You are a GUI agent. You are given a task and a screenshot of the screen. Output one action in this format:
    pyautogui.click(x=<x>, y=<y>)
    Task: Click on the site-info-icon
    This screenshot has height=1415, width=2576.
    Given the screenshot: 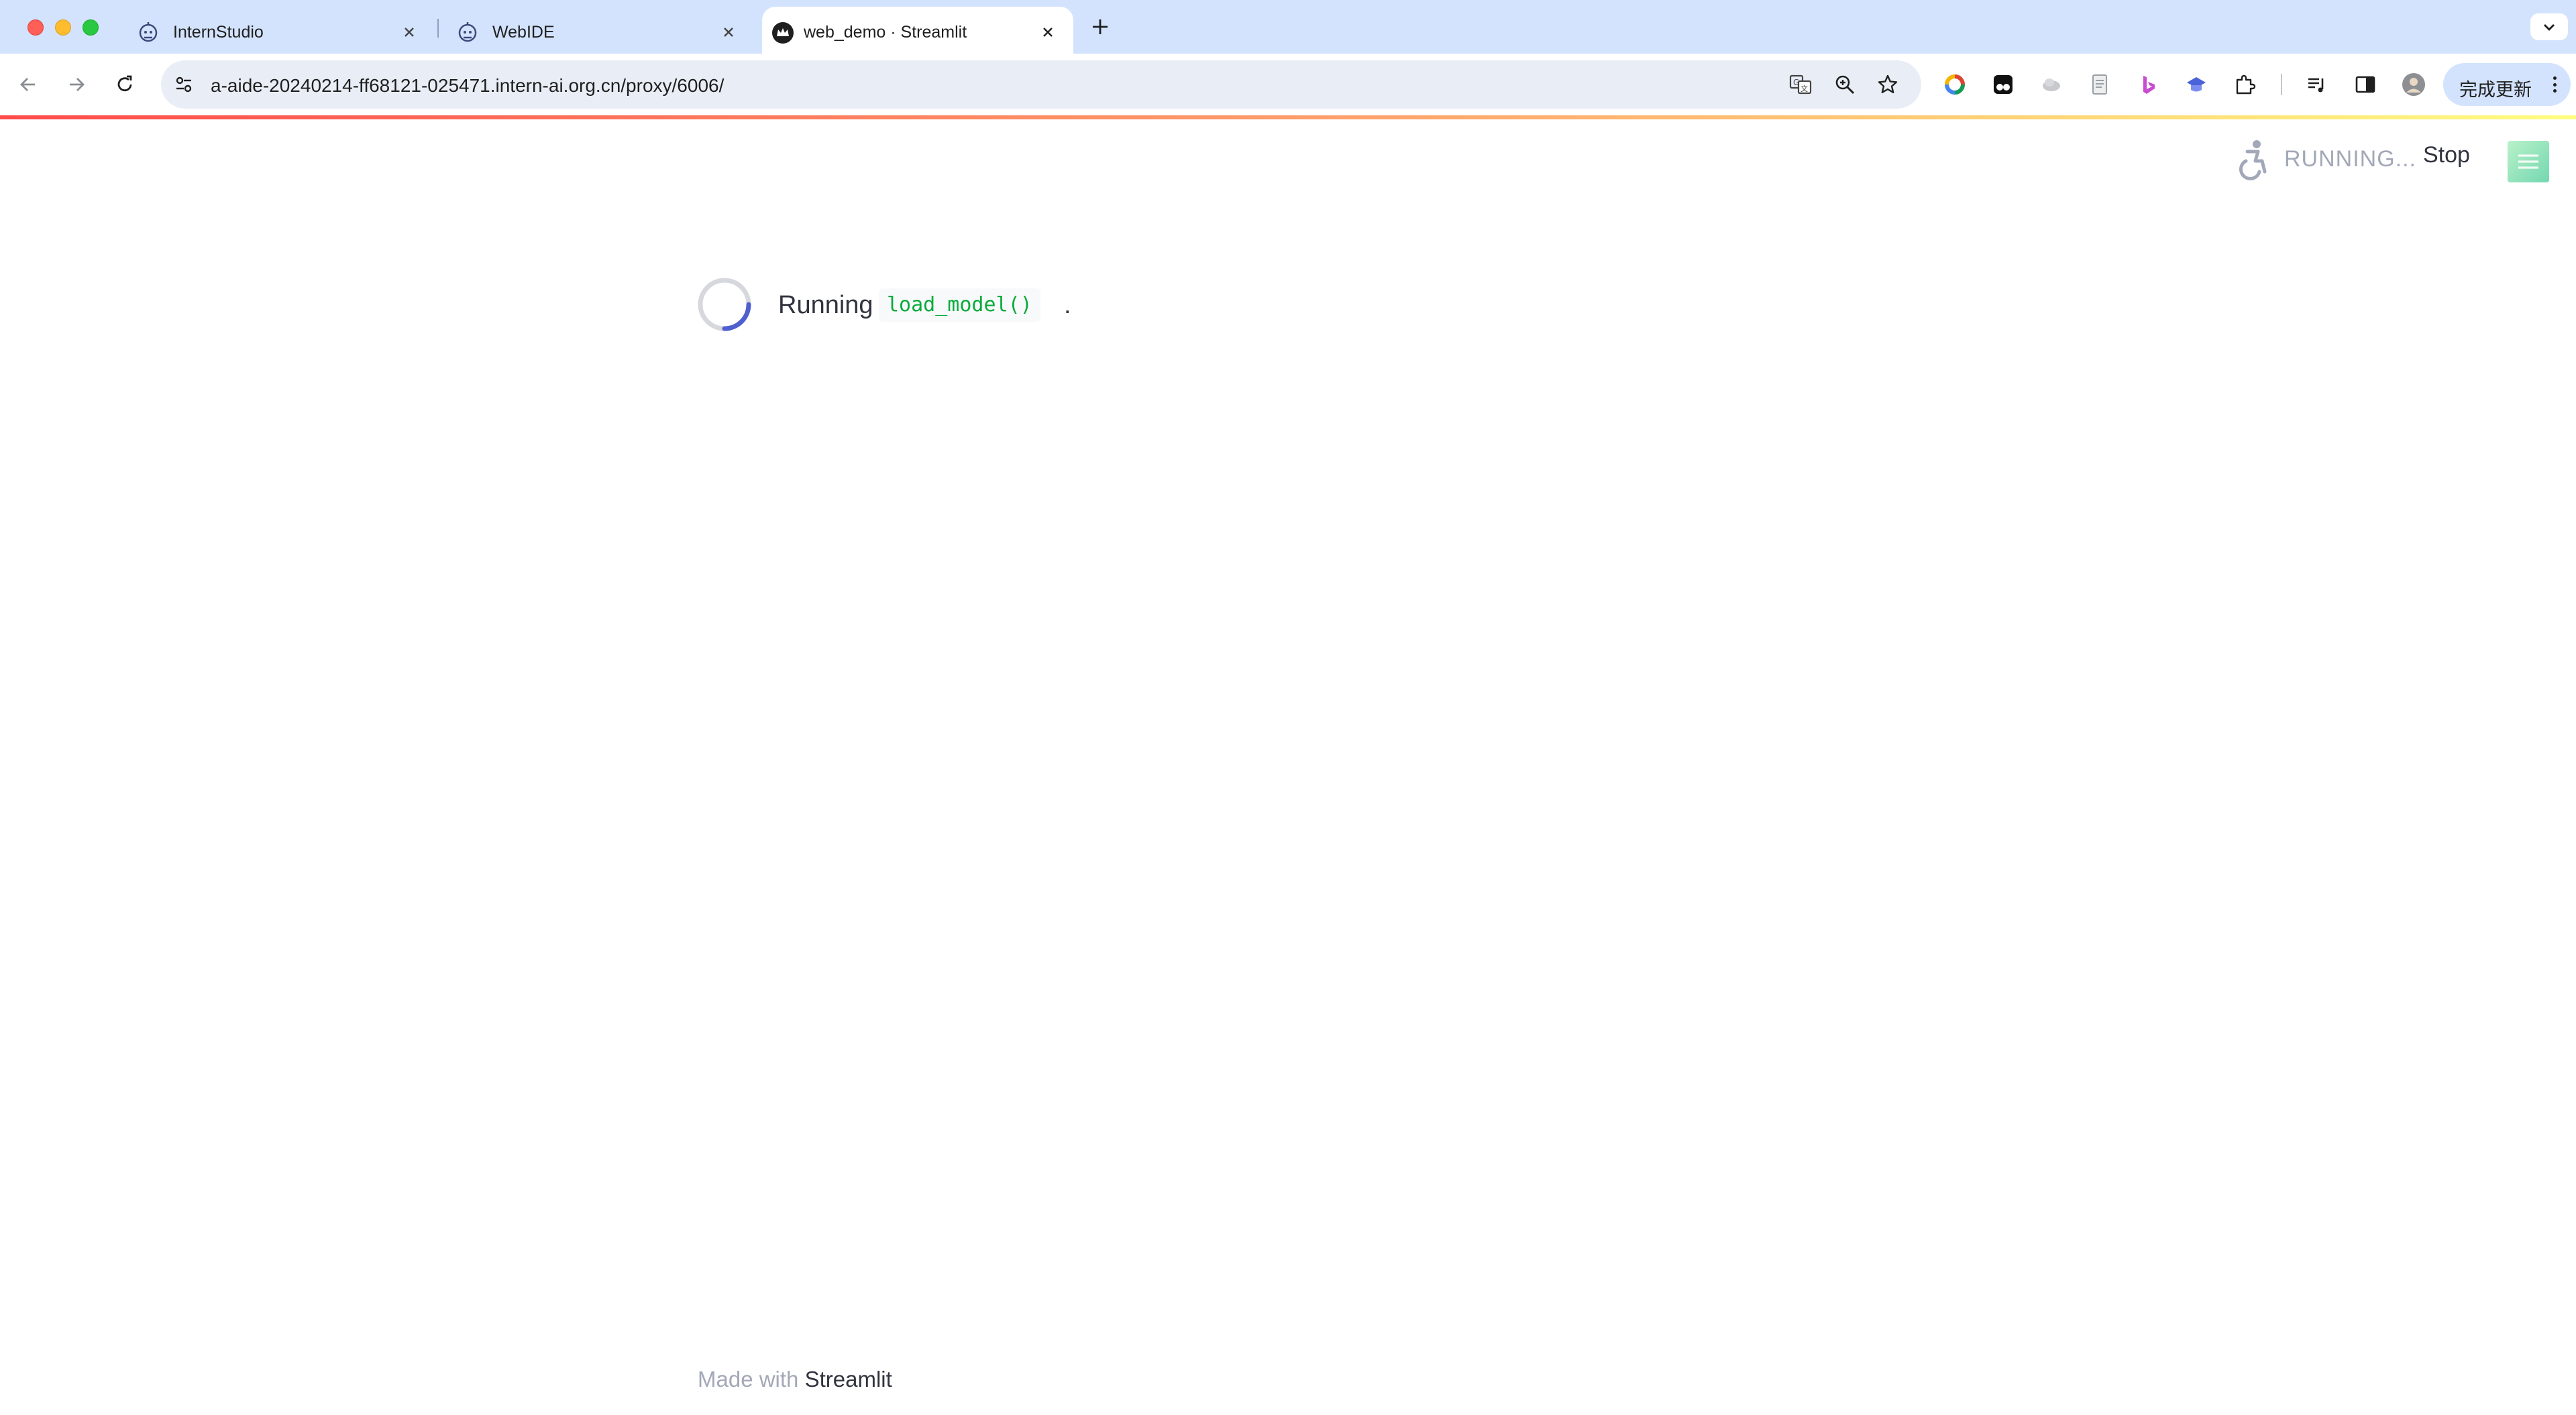 What is the action you would take?
    pyautogui.click(x=184, y=84)
    